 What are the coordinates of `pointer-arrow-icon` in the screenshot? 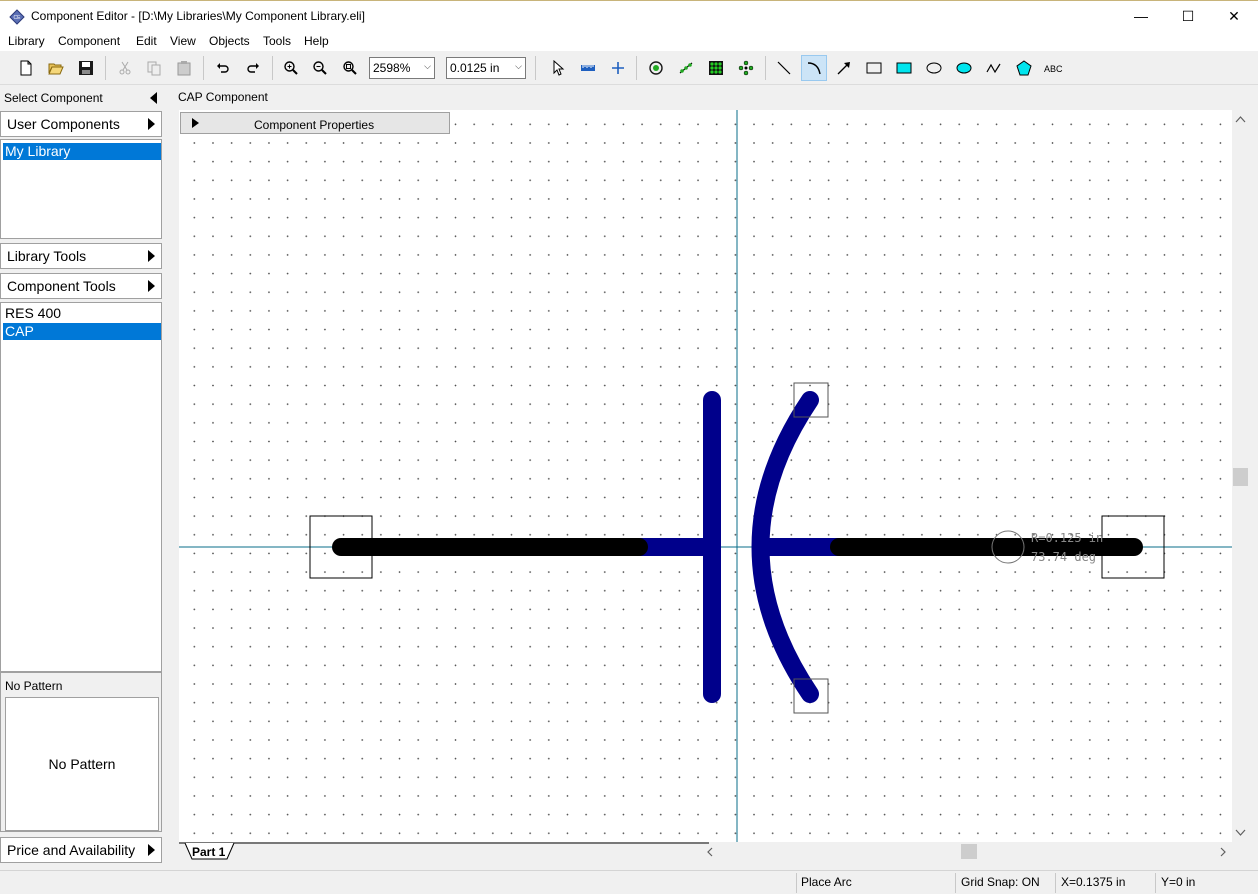 It's located at (559, 68).